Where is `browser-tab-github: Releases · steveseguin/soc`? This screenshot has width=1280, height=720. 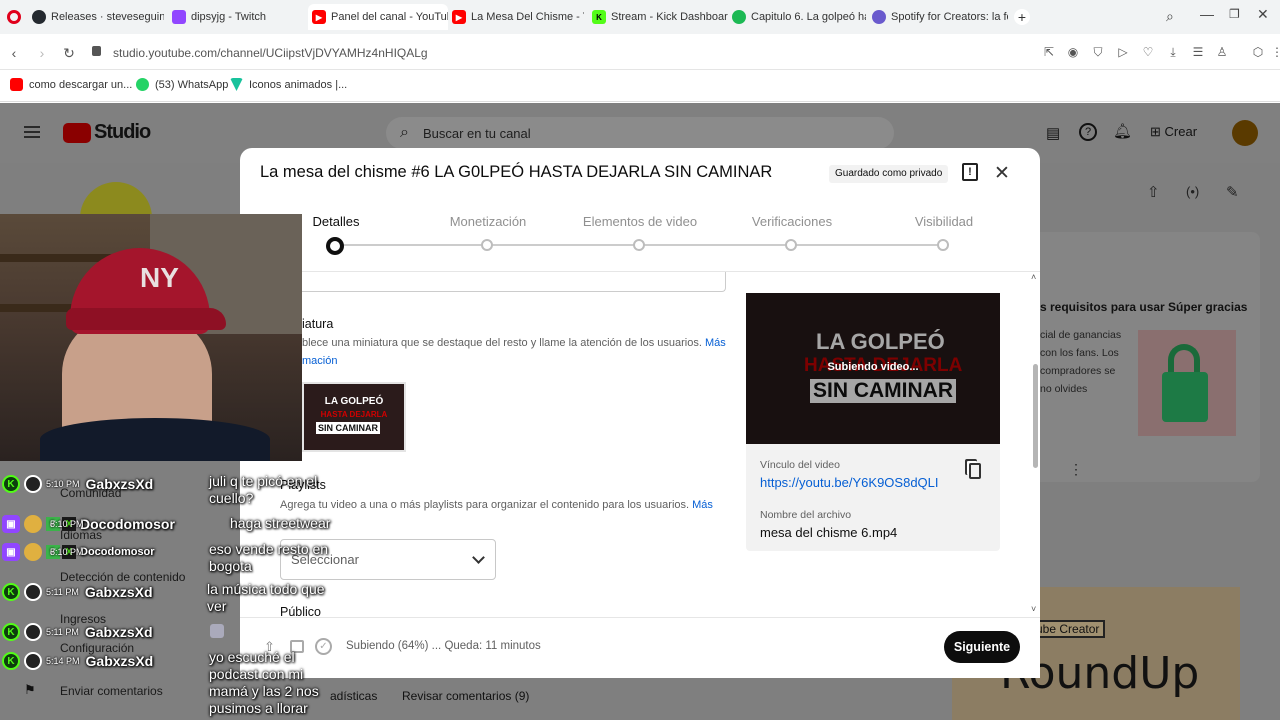 browser-tab-github: Releases · steveseguin/soc is located at coordinates (96, 17).